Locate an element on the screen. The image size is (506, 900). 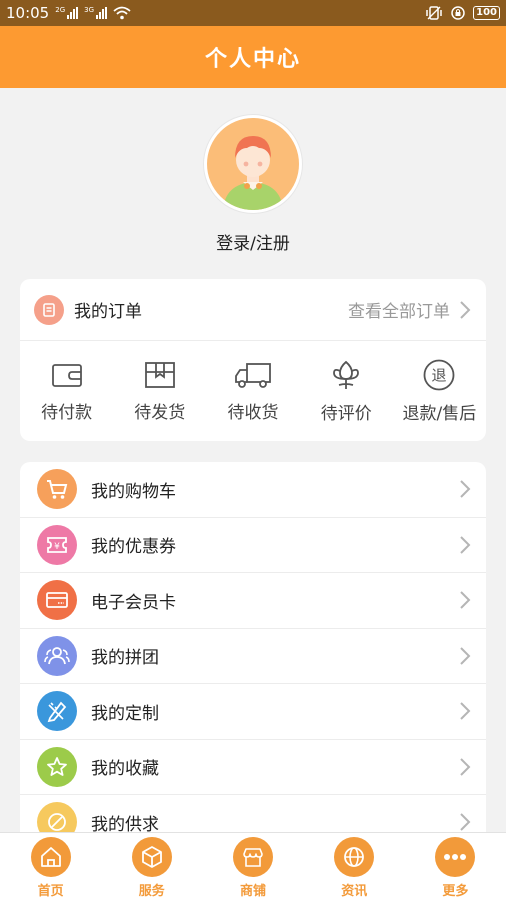
menu-item-member-card: 电子会员卡 is located at coordinates (253, 601).